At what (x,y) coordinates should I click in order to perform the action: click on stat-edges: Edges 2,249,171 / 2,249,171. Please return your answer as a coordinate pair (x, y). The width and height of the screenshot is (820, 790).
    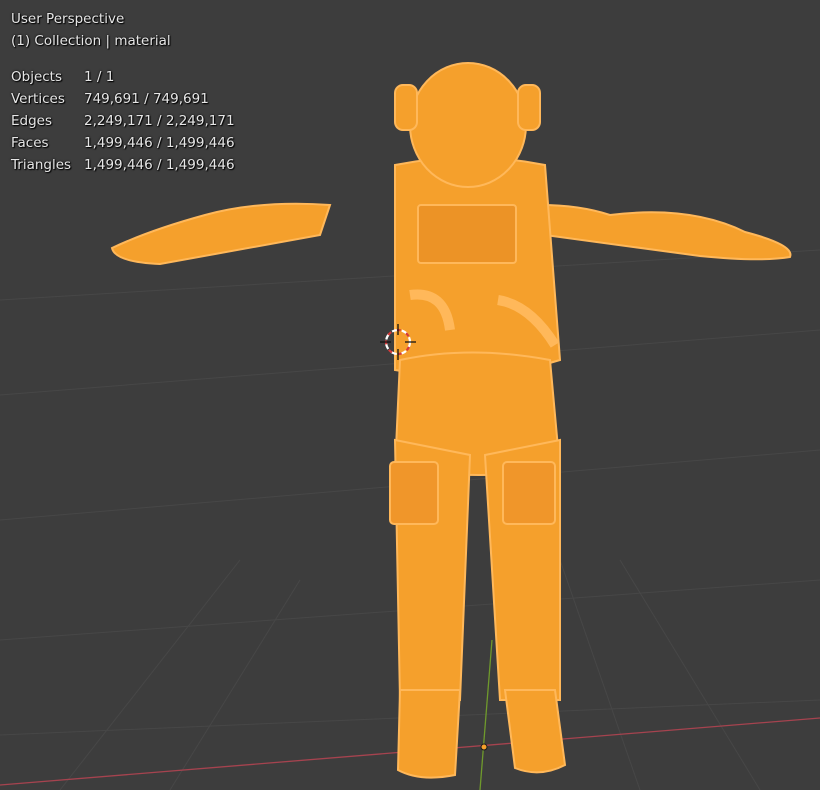
    Looking at the image, I should click on (123, 121).